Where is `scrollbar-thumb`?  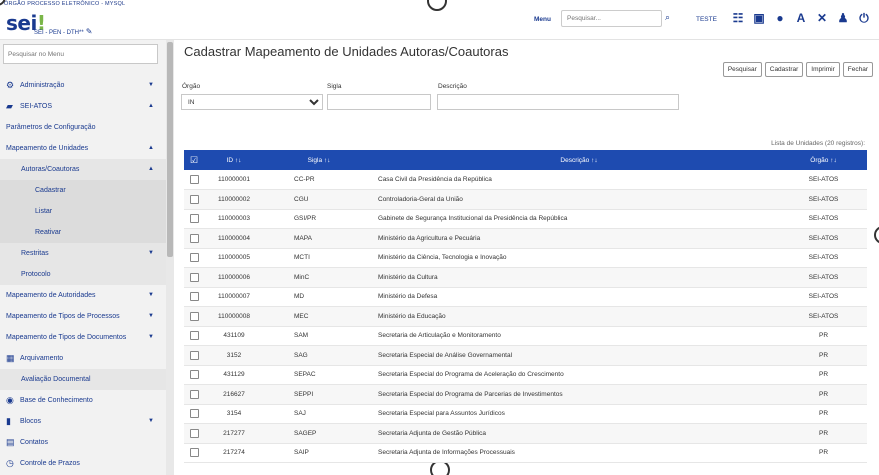
scrollbar-thumb is located at coordinates (170, 149).